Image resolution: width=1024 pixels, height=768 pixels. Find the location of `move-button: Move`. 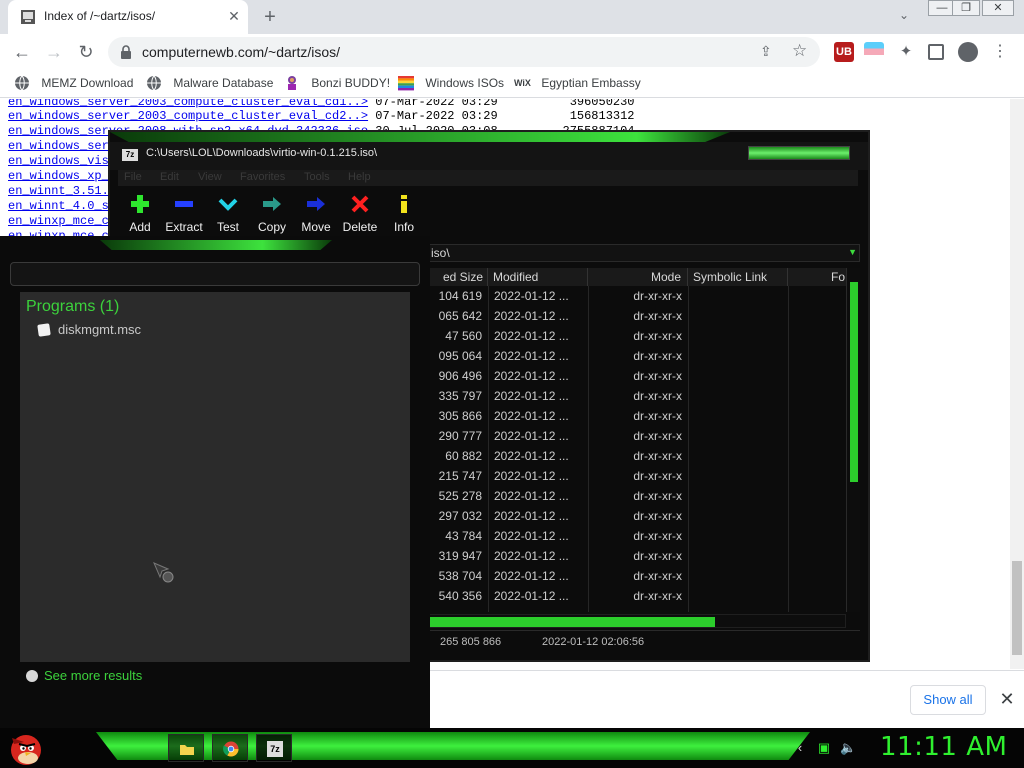

move-button: Move is located at coordinates (316, 215).